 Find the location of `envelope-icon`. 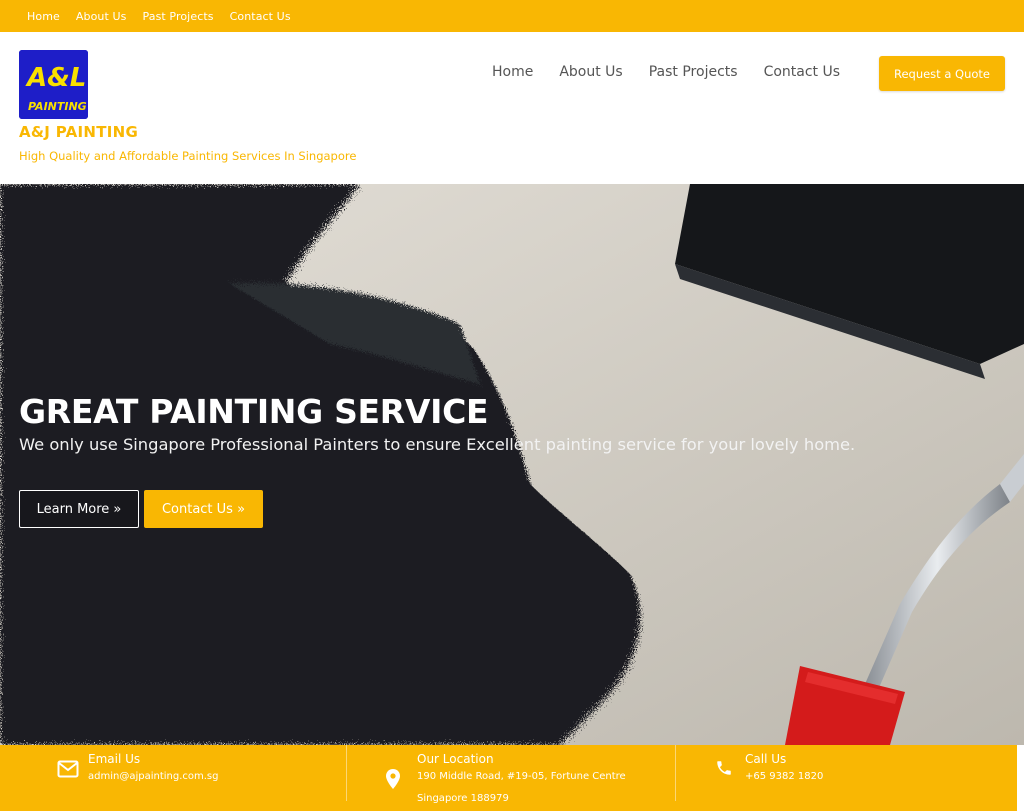

envelope-icon is located at coordinates (68, 769).